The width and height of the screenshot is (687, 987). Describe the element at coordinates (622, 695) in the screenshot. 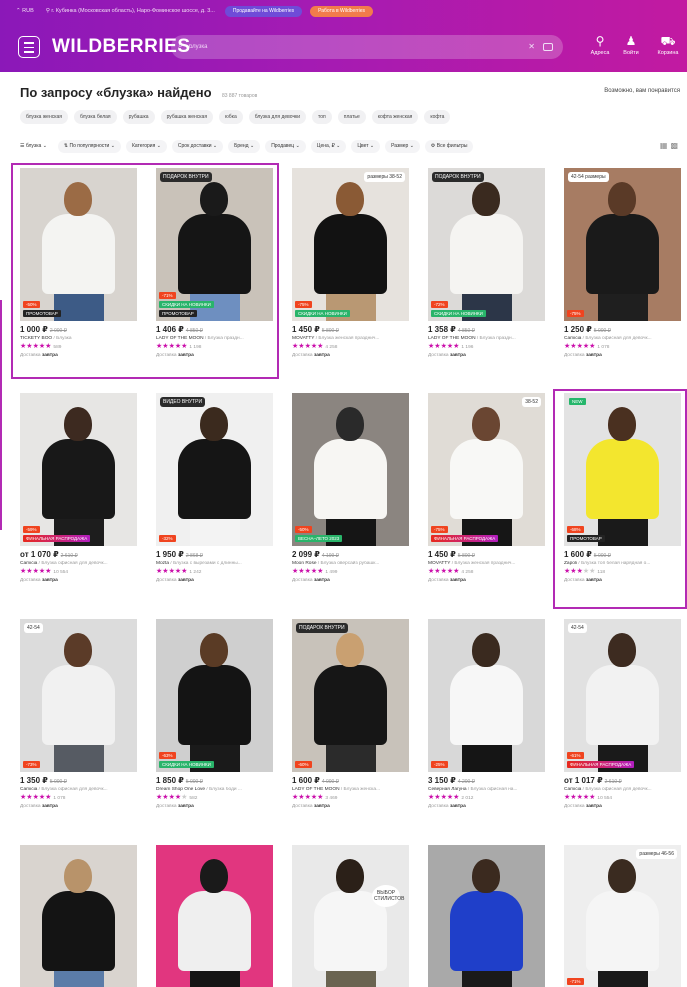

I see `product-photo: 42-54 -61% ФИНАЛЬНАЯ РАСПРОДАЖА` at that location.